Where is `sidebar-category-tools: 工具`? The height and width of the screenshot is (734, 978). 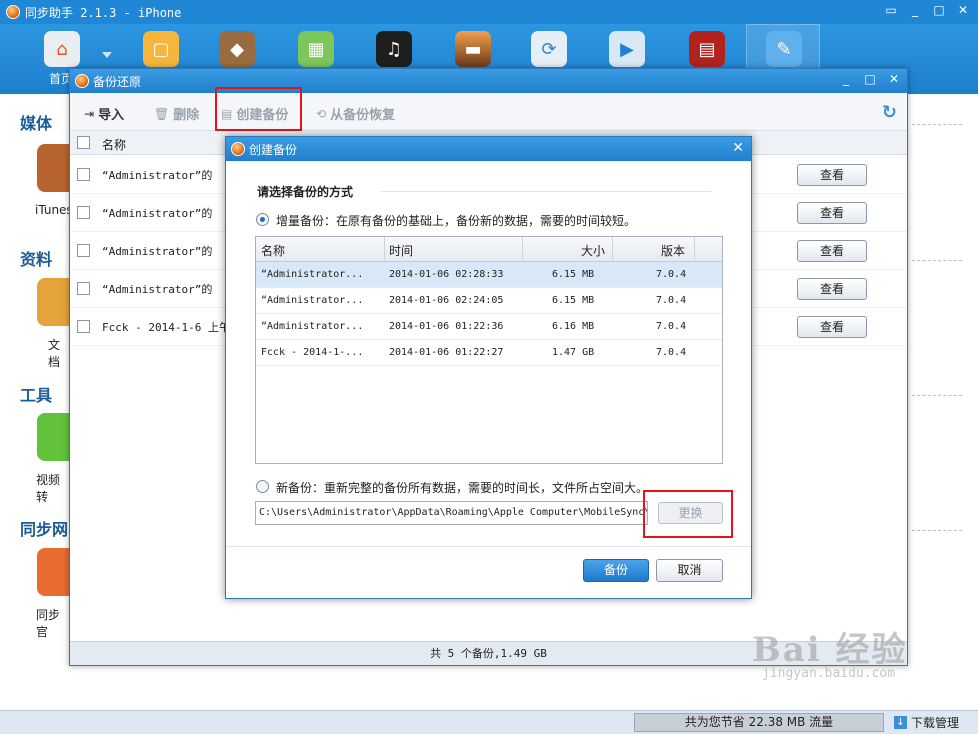
sidebar-category-tools: 工具 is located at coordinates (36, 395).